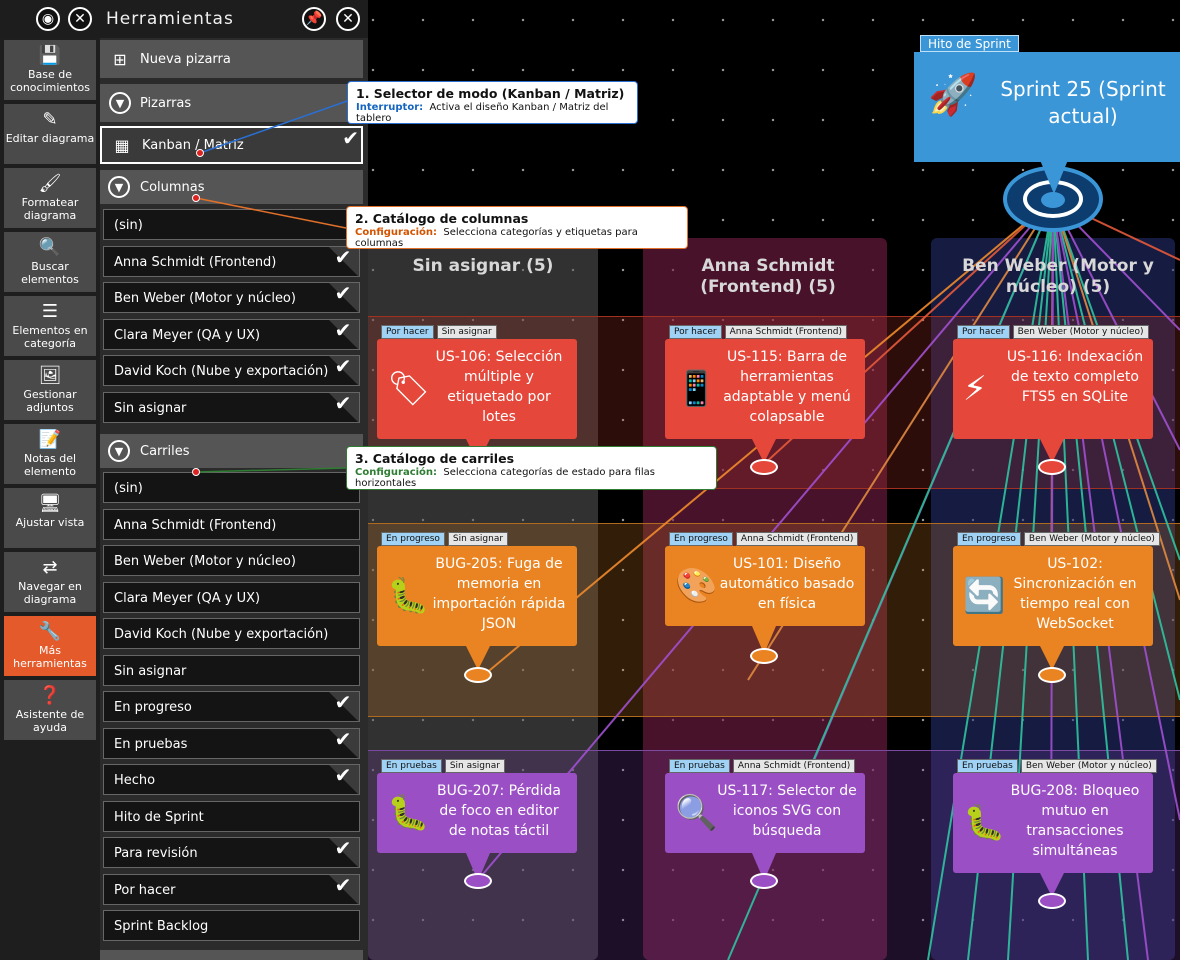  What do you see at coordinates (231, 407) in the screenshot?
I see `column-option: Sin asignar ✔` at bounding box center [231, 407].